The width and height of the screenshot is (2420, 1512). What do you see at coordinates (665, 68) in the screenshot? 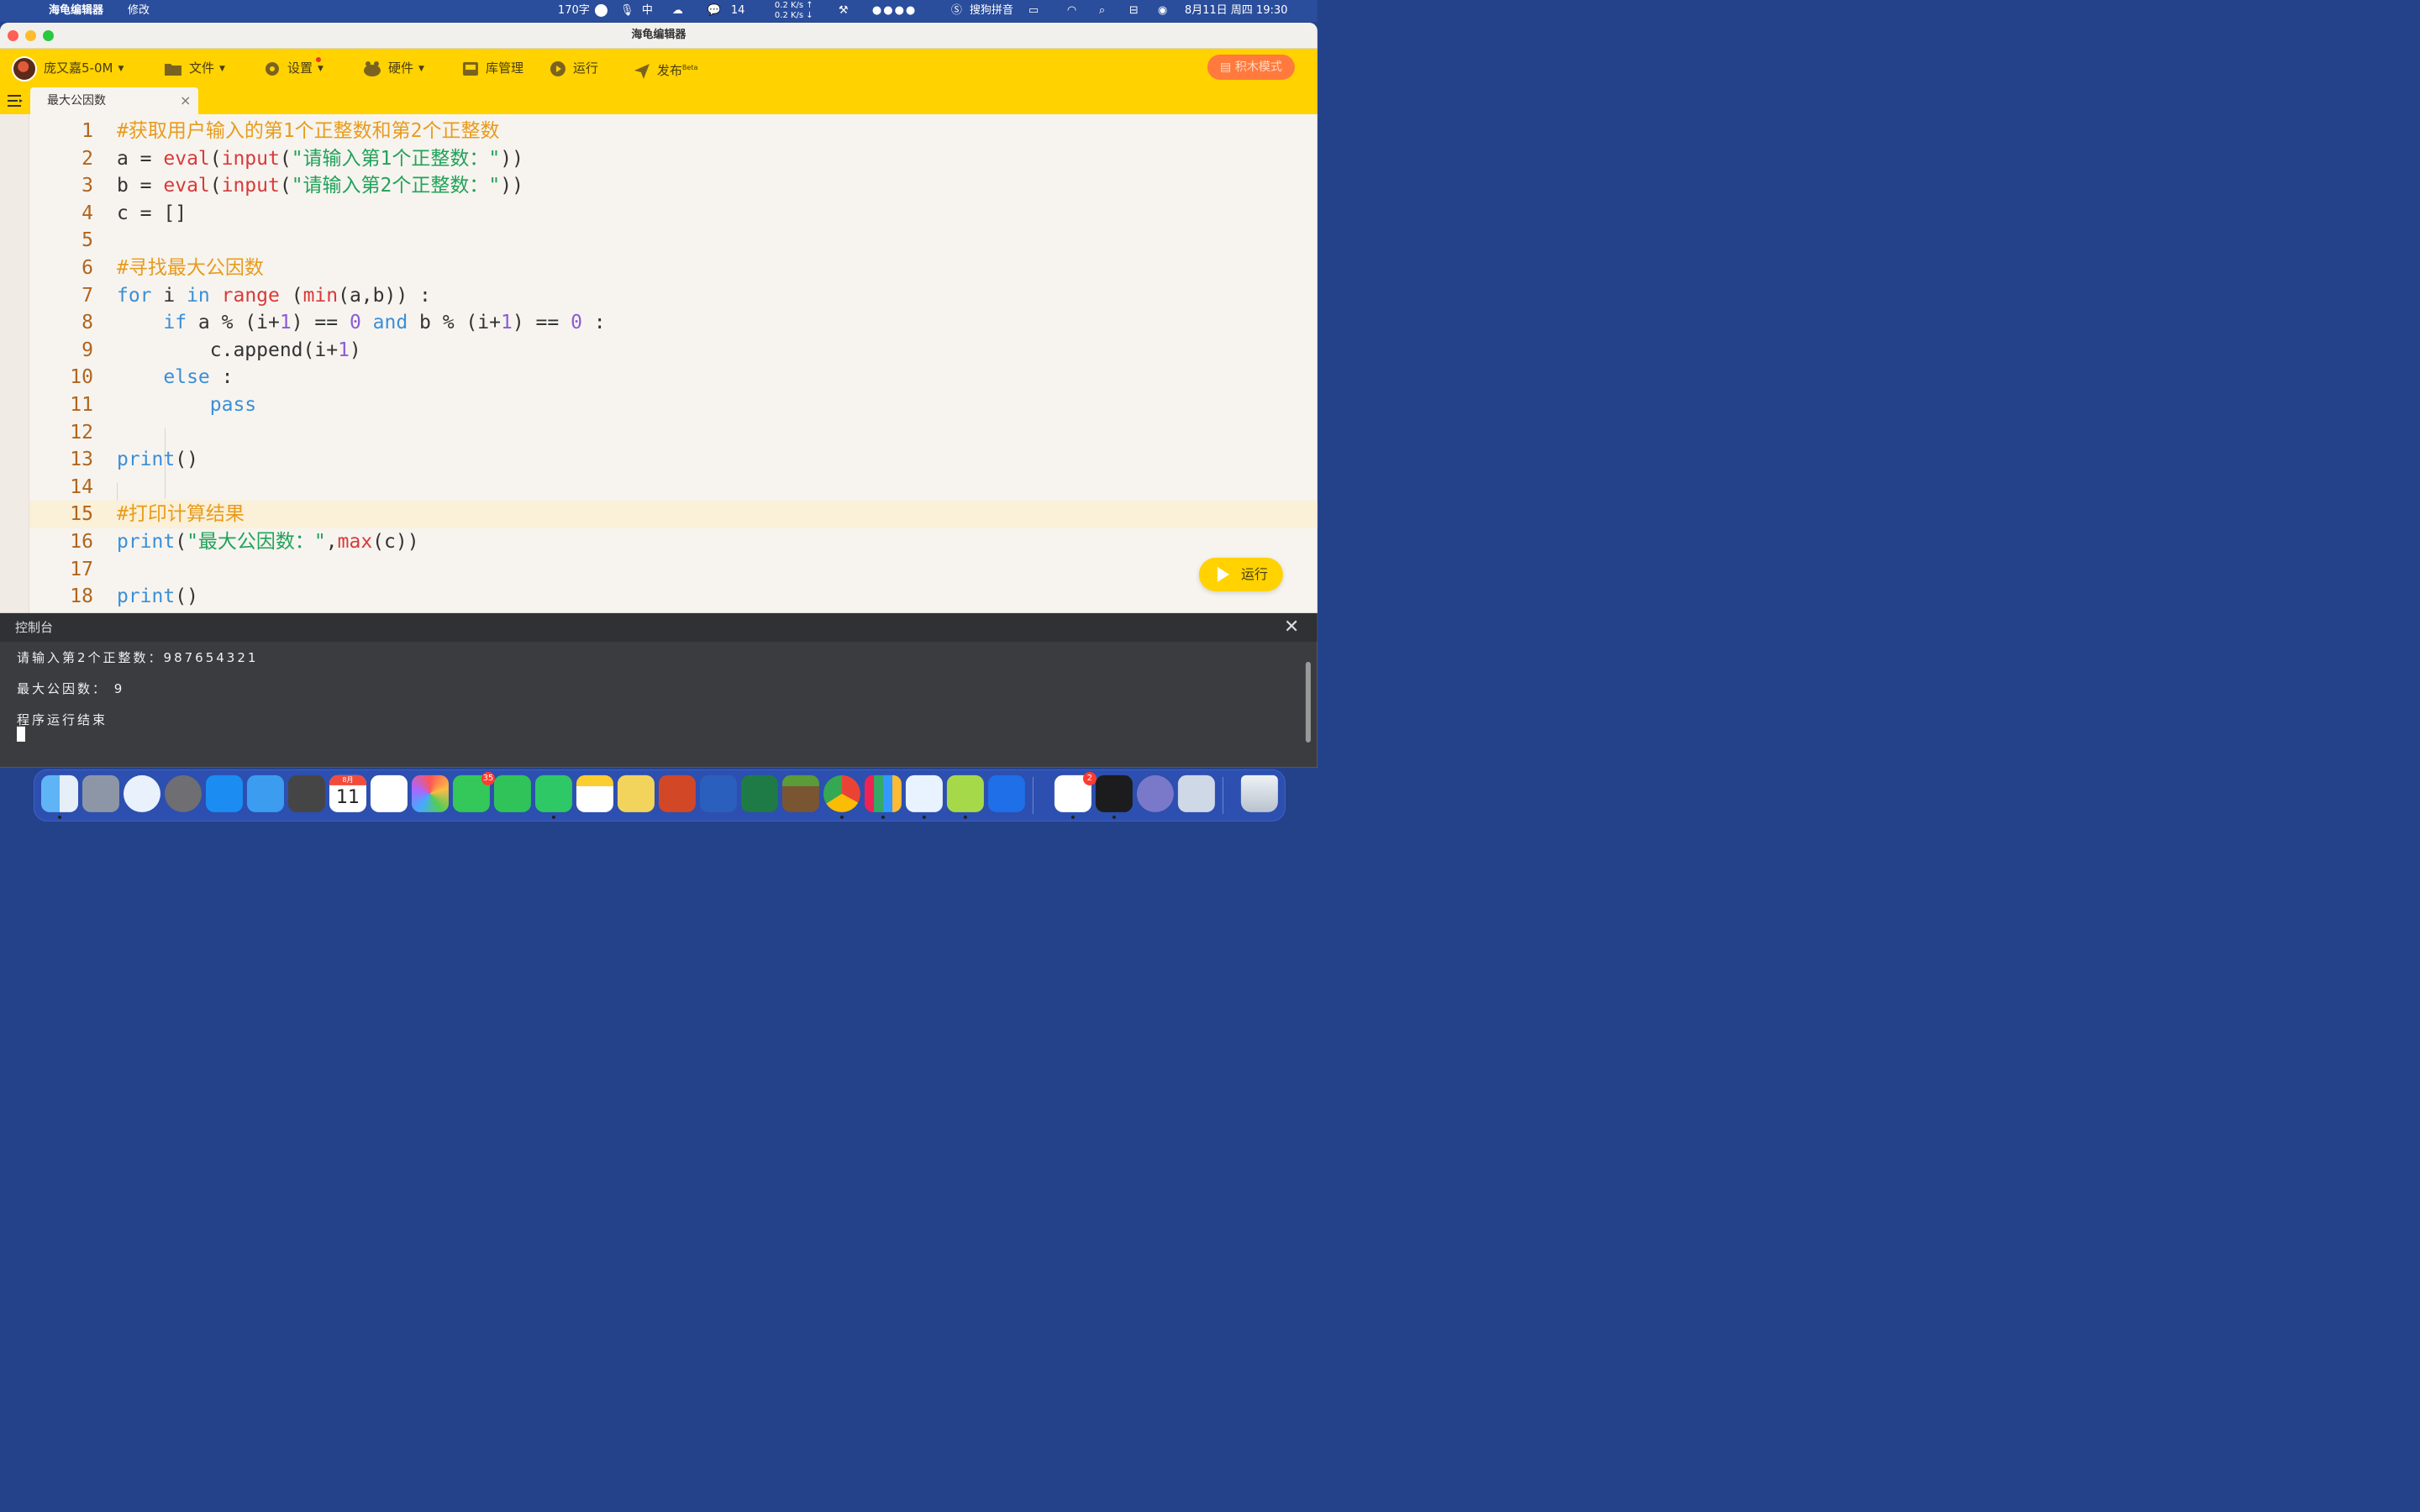
I see `publish-button: 发布Beta` at bounding box center [665, 68].